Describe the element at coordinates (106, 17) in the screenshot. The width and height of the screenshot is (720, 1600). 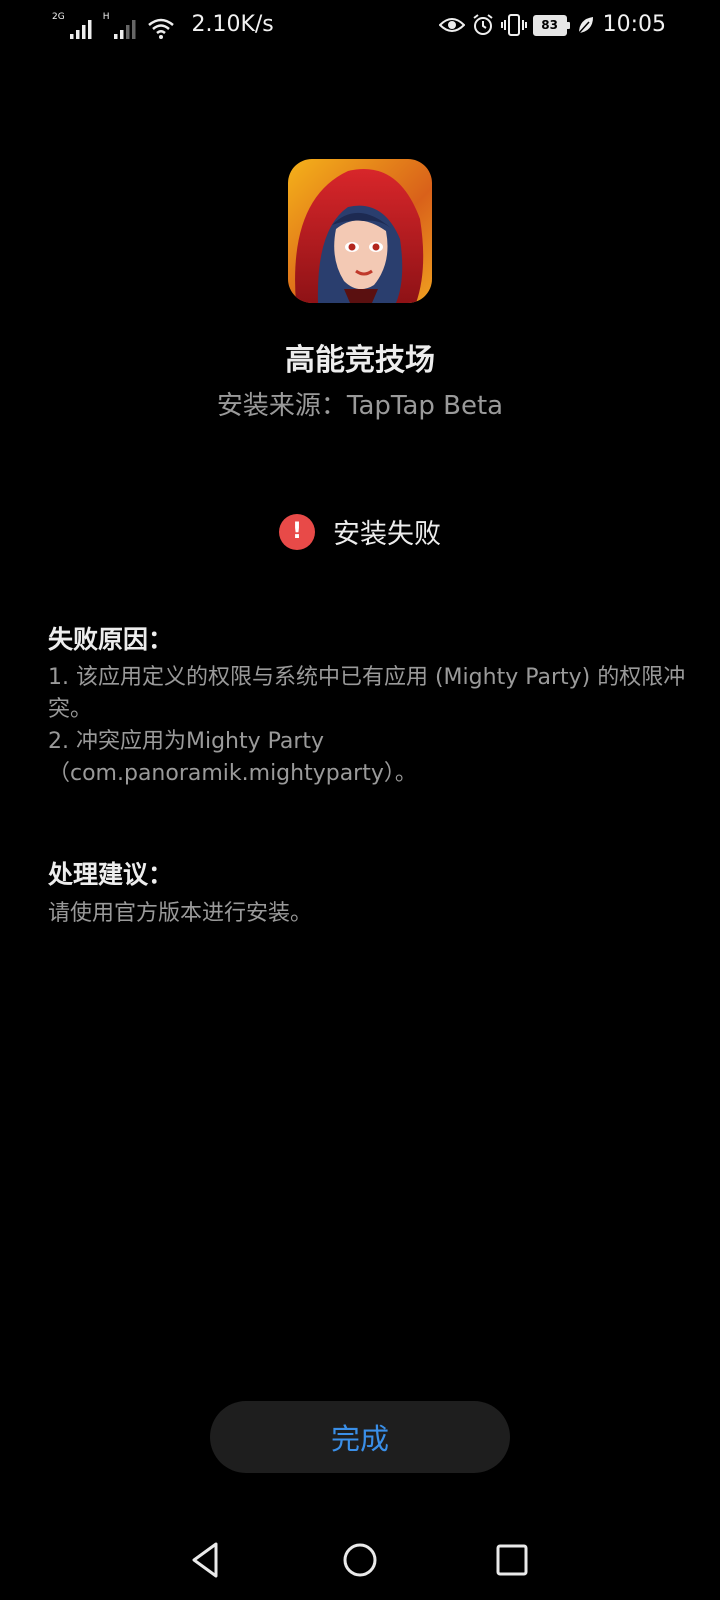
I see `network-type-label: H` at that location.